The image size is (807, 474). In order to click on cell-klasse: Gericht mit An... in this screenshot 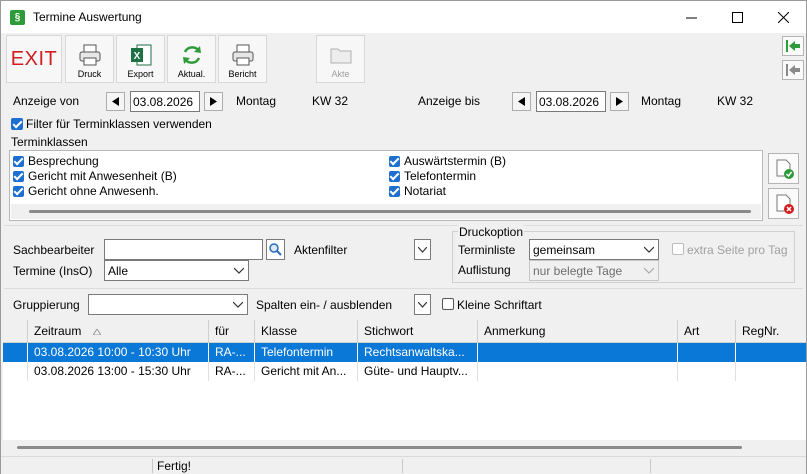, I will do `click(306, 371)`.